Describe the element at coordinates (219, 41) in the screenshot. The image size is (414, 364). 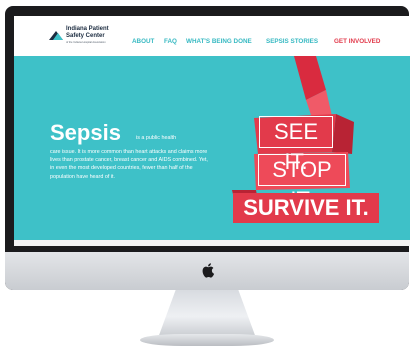
I see `nav-whats-being-done: WHAT'S BEING DONE` at that location.